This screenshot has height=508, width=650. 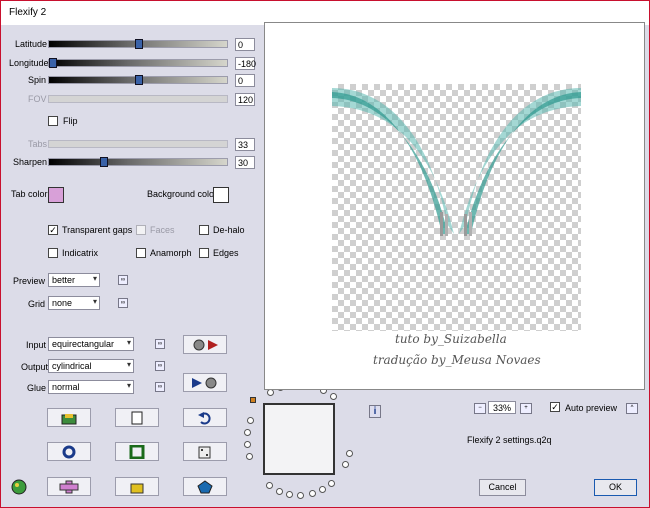 What do you see at coordinates (141, 253) in the screenshot?
I see `anamorph-checkbox` at bounding box center [141, 253].